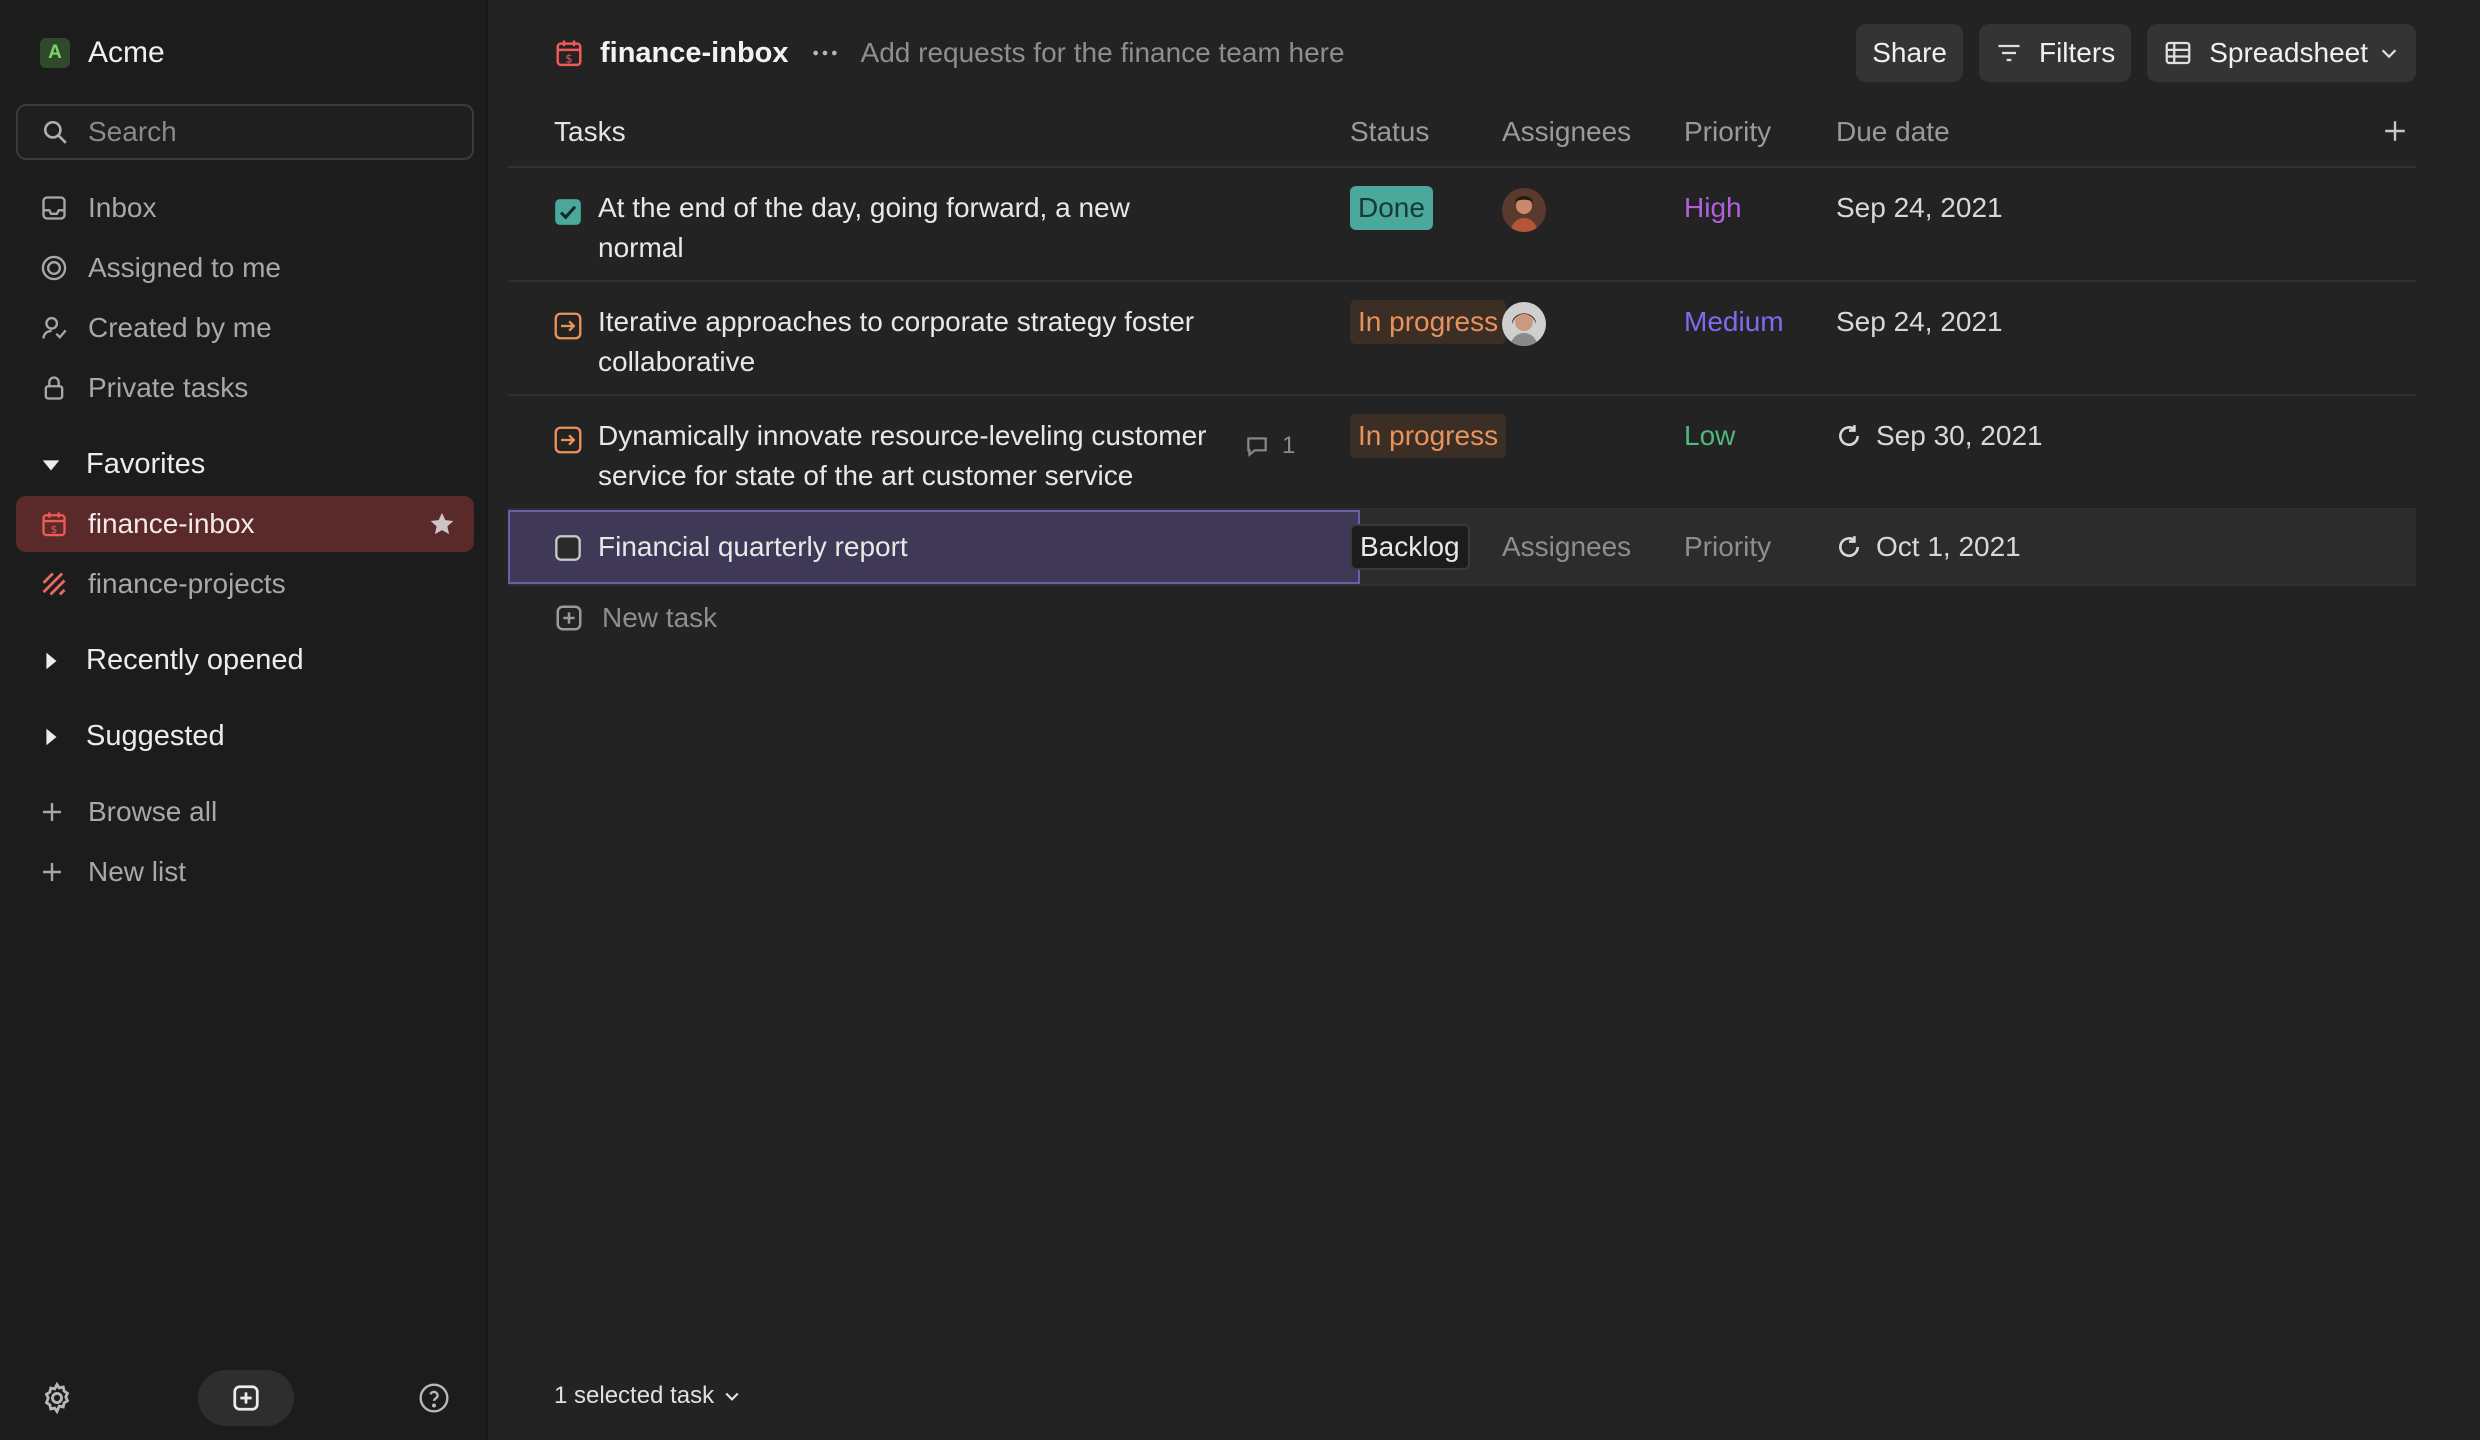 This screenshot has height=1440, width=2480. I want to click on new-task-label: New task, so click(660, 617).